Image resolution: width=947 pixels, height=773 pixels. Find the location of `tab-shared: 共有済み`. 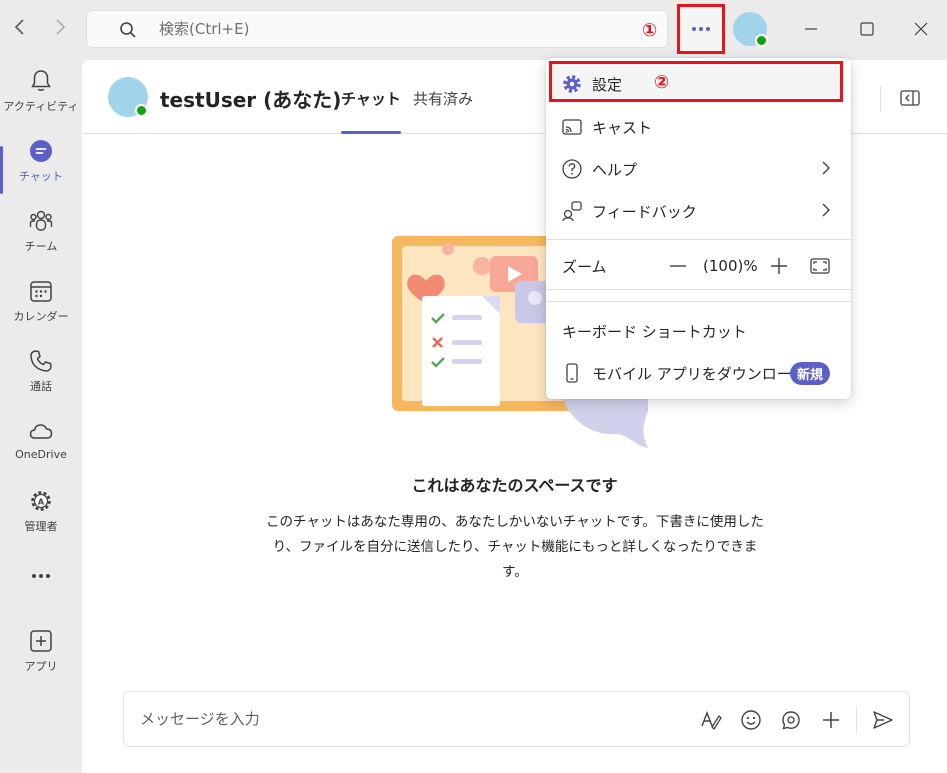

tab-shared: 共有済み is located at coordinates (443, 98).